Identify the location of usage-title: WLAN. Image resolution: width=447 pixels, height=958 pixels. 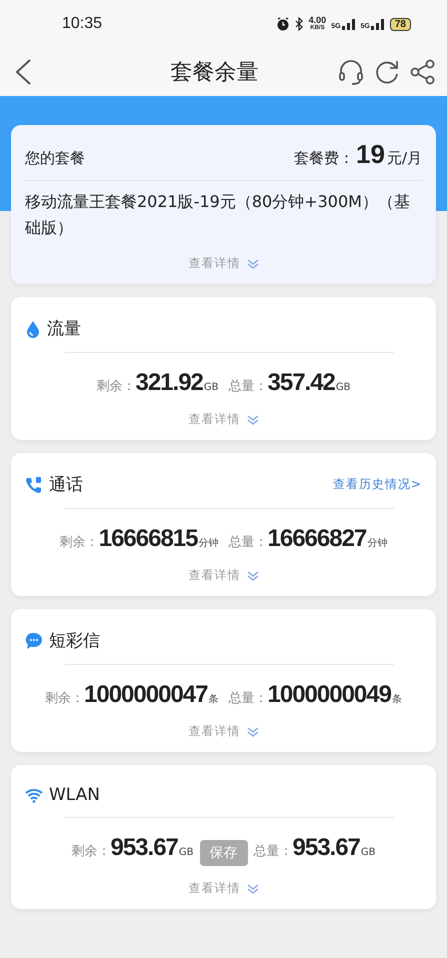
(75, 795).